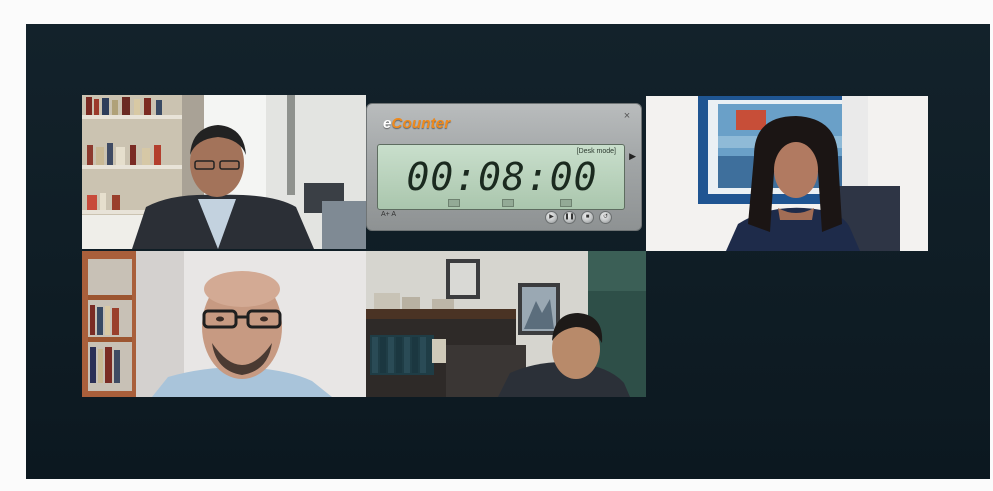  I want to click on reset-button: ↺, so click(605, 217).